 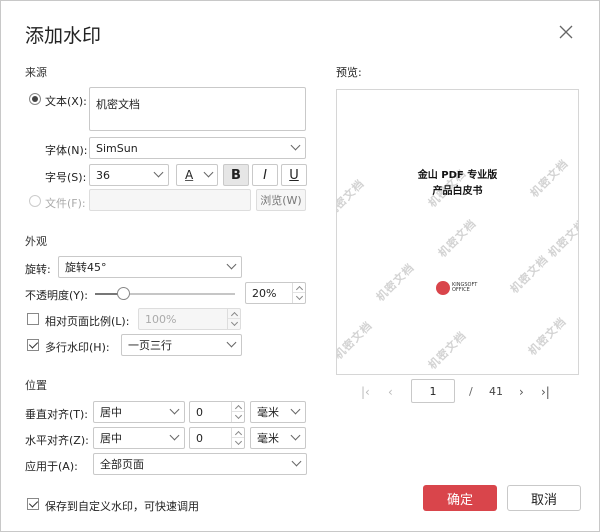 I want to click on preview-doc-subtitle: 产品白皮书, so click(x=457, y=191).